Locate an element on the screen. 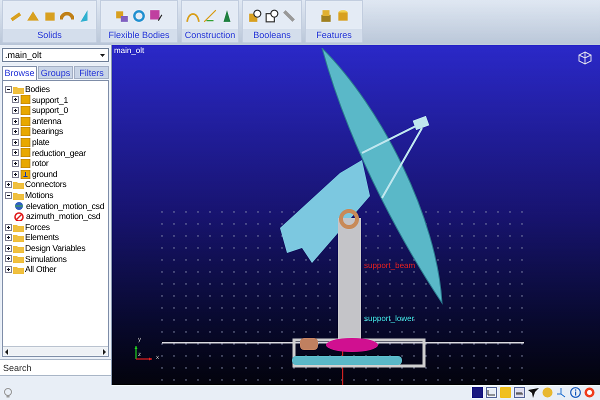  marker-label: support_beam is located at coordinates (390, 266).